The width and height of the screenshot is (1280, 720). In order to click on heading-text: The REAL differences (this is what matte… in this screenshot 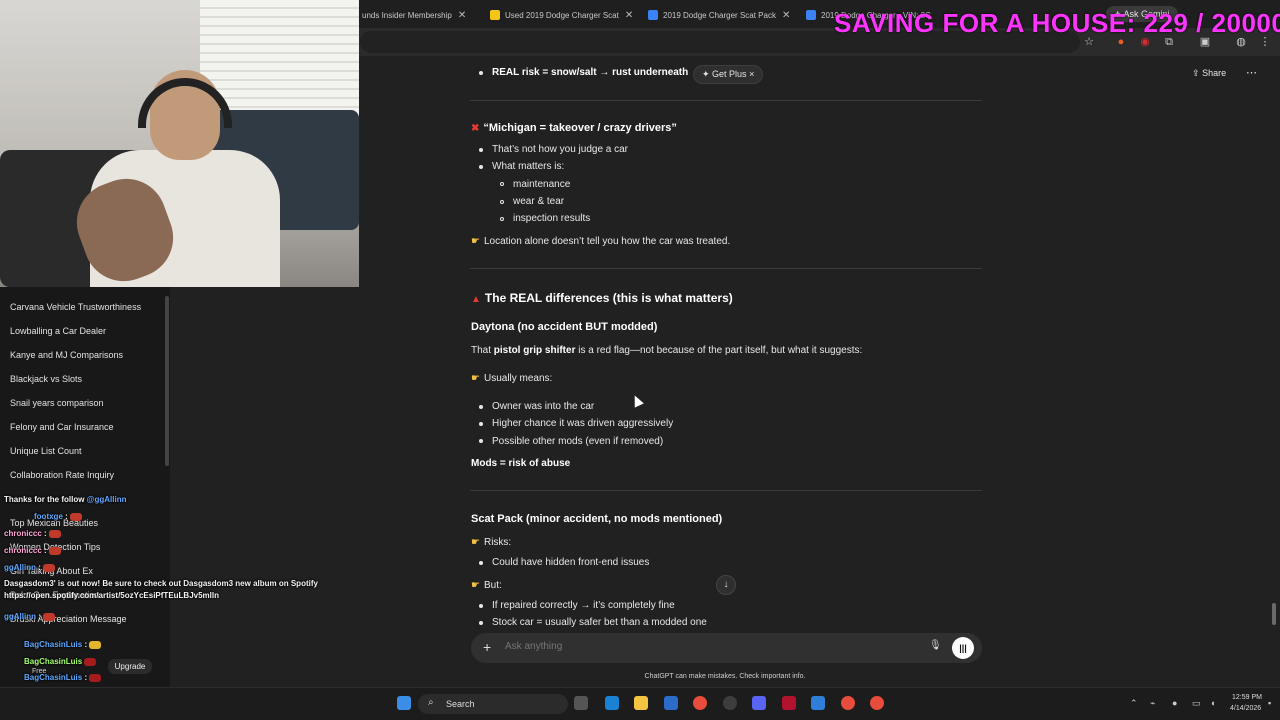, I will do `click(608, 298)`.